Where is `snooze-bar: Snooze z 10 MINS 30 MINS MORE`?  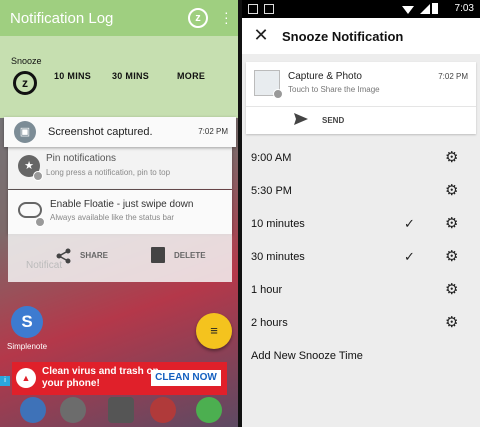 snooze-bar: Snooze z 10 MINS 30 MINS MORE is located at coordinates (119, 77).